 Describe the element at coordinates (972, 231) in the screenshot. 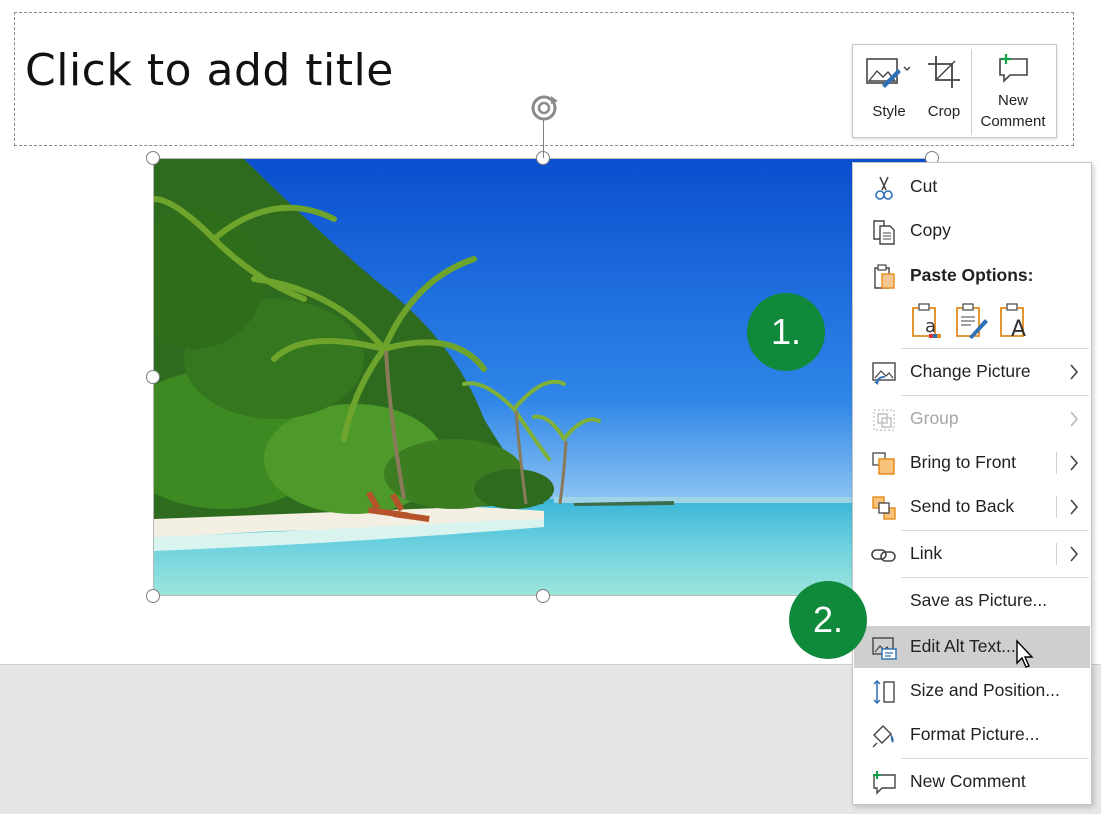

I see `menu-item-copy: Copy` at that location.